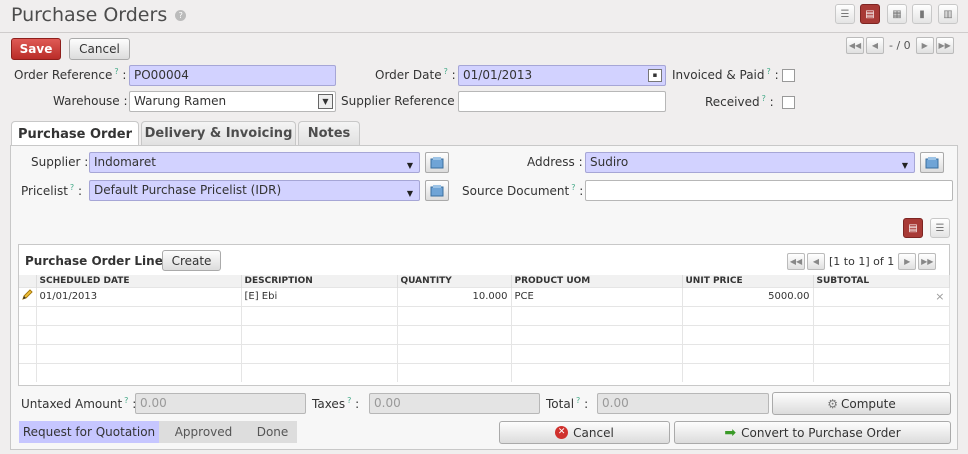 This screenshot has height=454, width=968. I want to click on gears-icon: ⚙, so click(833, 403).